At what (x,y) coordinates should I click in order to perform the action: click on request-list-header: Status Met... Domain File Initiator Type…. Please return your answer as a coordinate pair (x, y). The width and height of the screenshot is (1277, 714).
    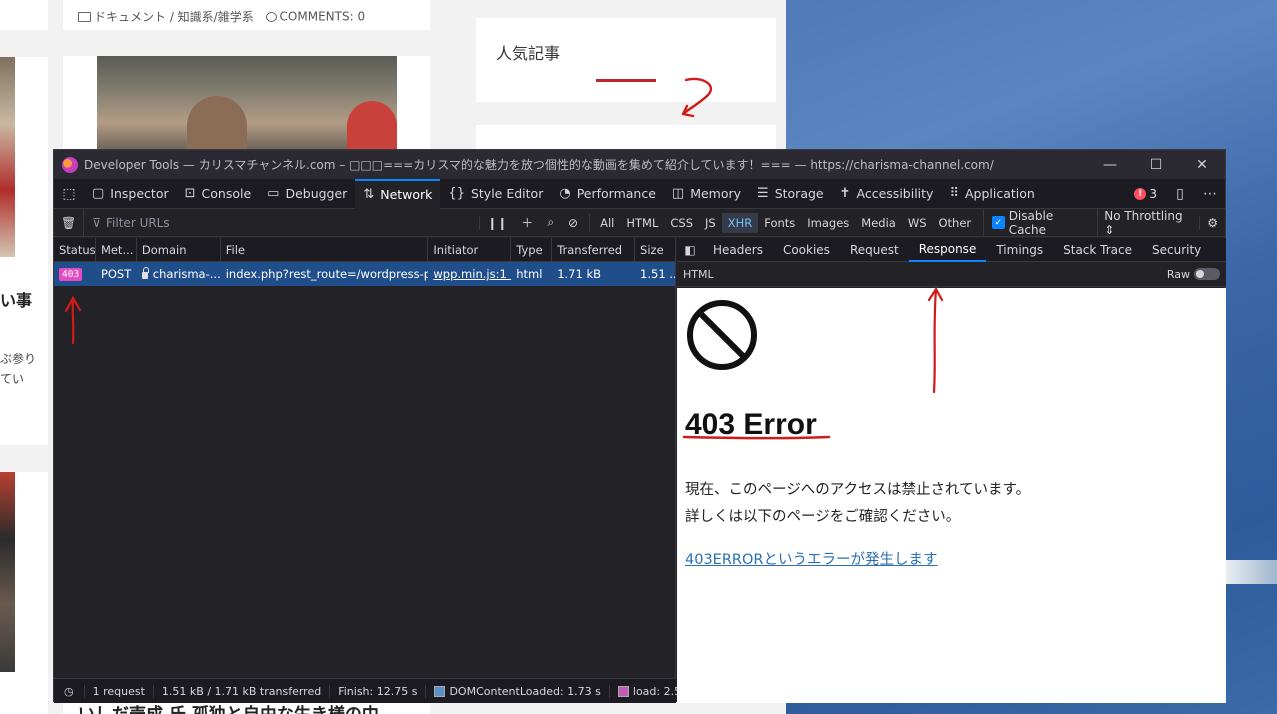
    Looking at the image, I should click on (364, 250).